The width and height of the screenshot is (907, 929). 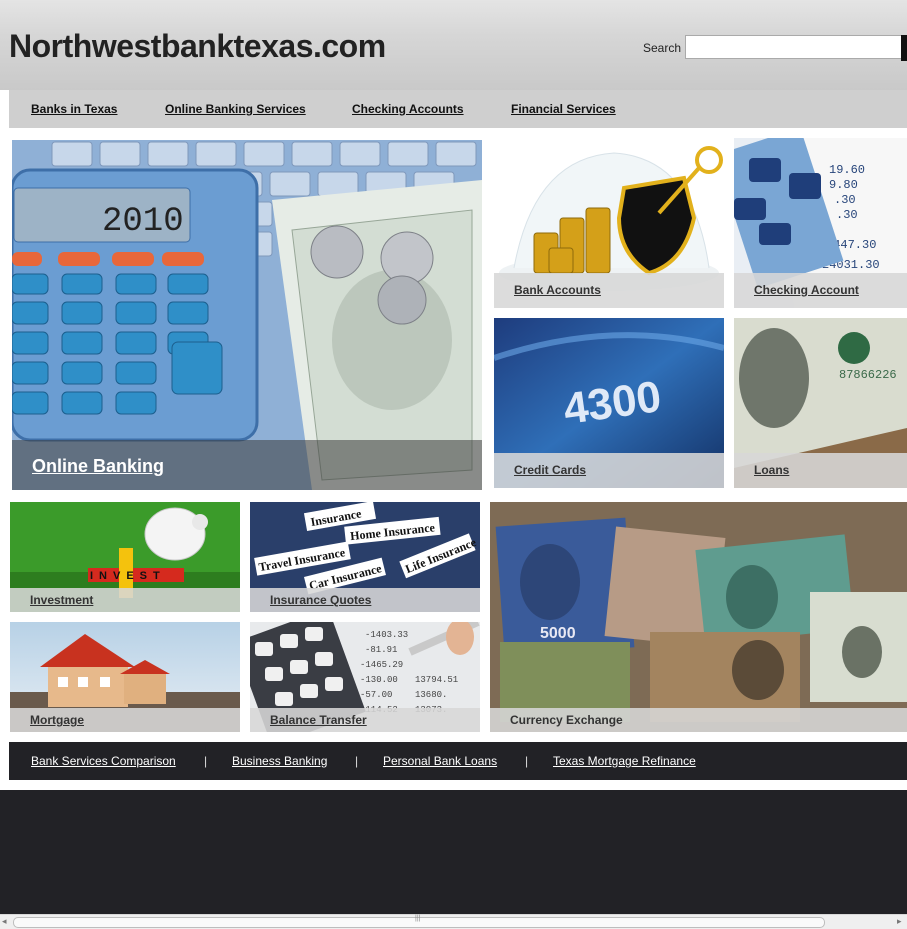 I want to click on svg-text: 87866226, so click(x=868, y=375).